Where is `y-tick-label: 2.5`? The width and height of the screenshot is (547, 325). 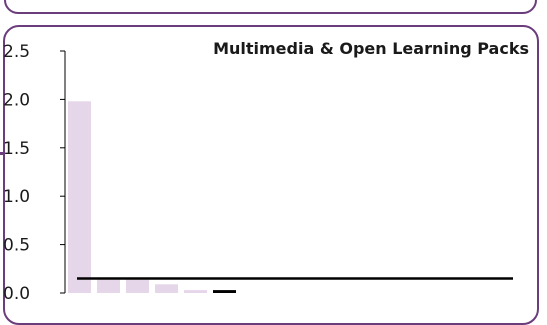
y-tick-label: 2.5 is located at coordinates (16, 52).